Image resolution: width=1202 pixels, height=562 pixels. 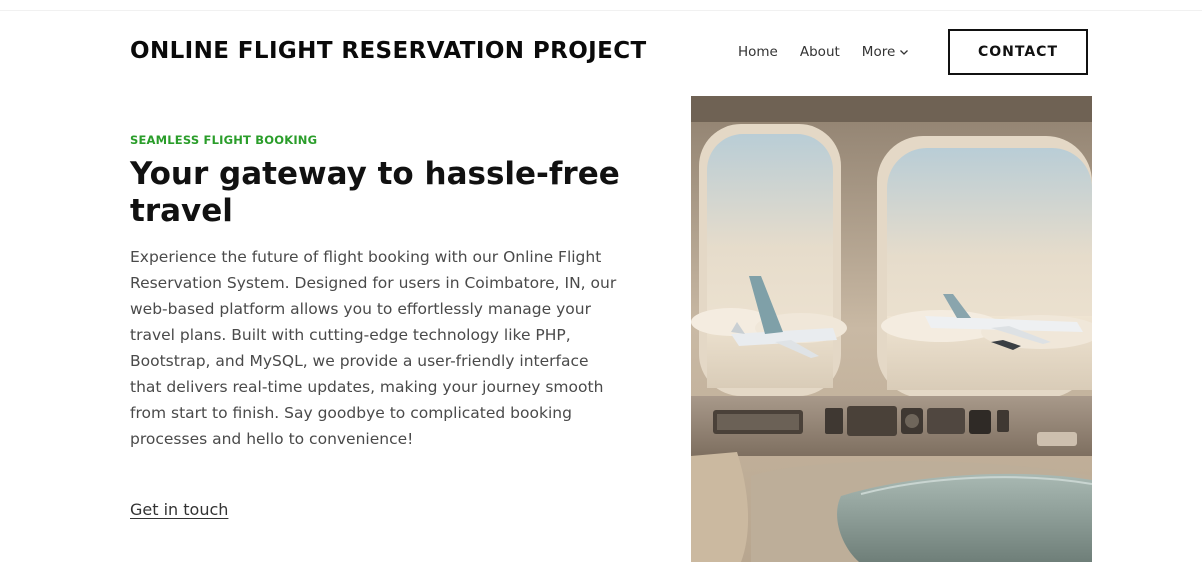 What do you see at coordinates (375, 192) in the screenshot?
I see `hero-headline: Your gateway to hassle-free travel` at bounding box center [375, 192].